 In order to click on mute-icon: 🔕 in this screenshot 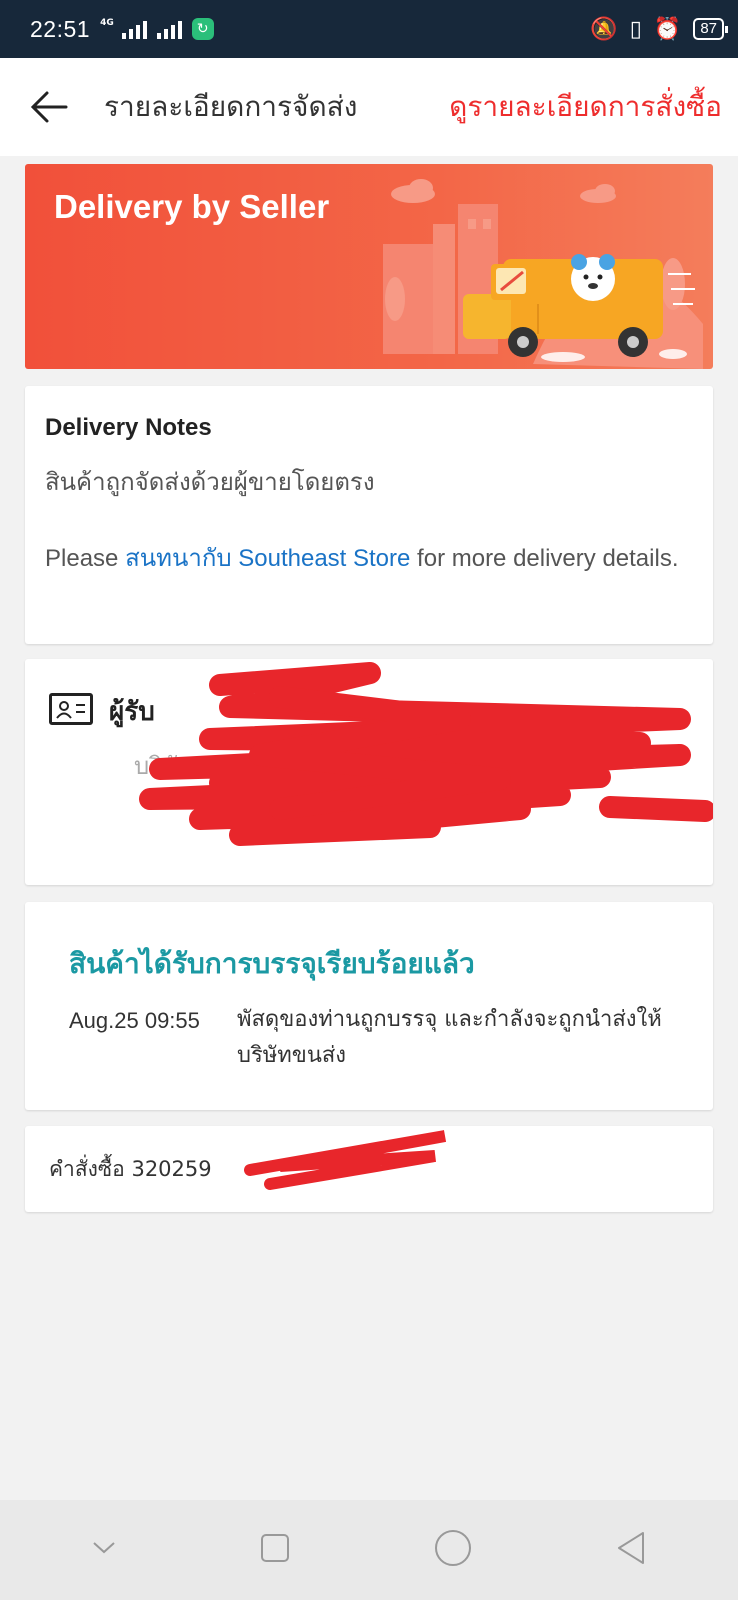, I will do `click(604, 29)`.